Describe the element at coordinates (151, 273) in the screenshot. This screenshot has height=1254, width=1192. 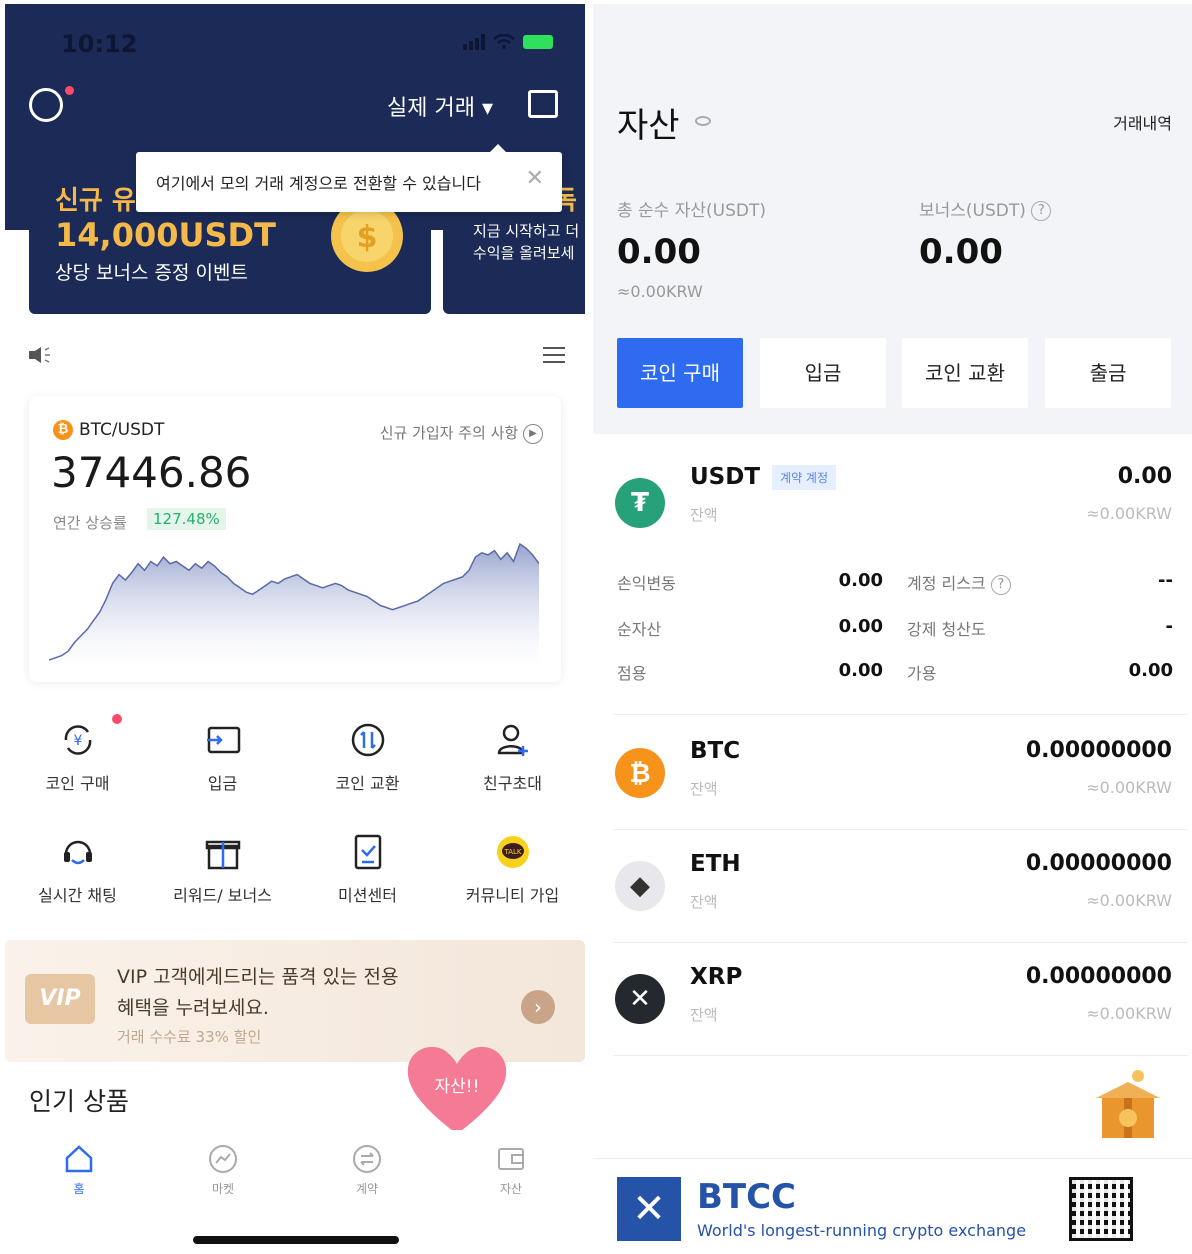
I see `banner-subtitle: 상당 보너스 증정 이벤트` at that location.